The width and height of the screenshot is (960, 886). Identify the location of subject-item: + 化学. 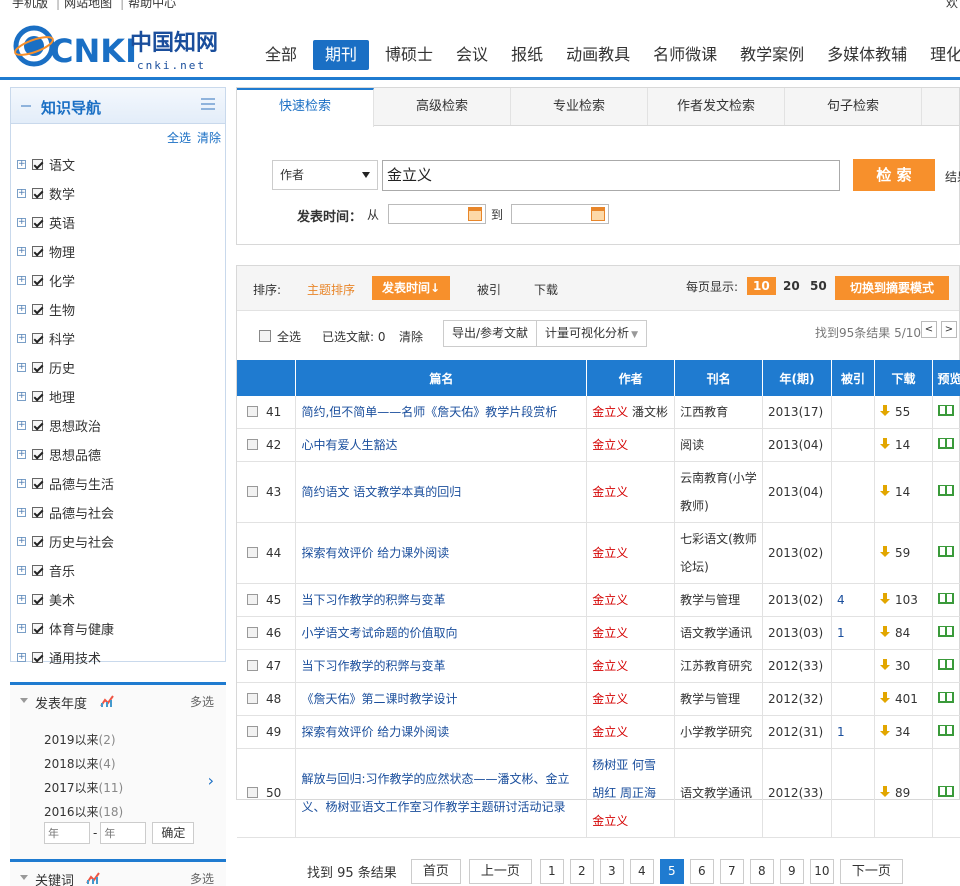
(65, 280).